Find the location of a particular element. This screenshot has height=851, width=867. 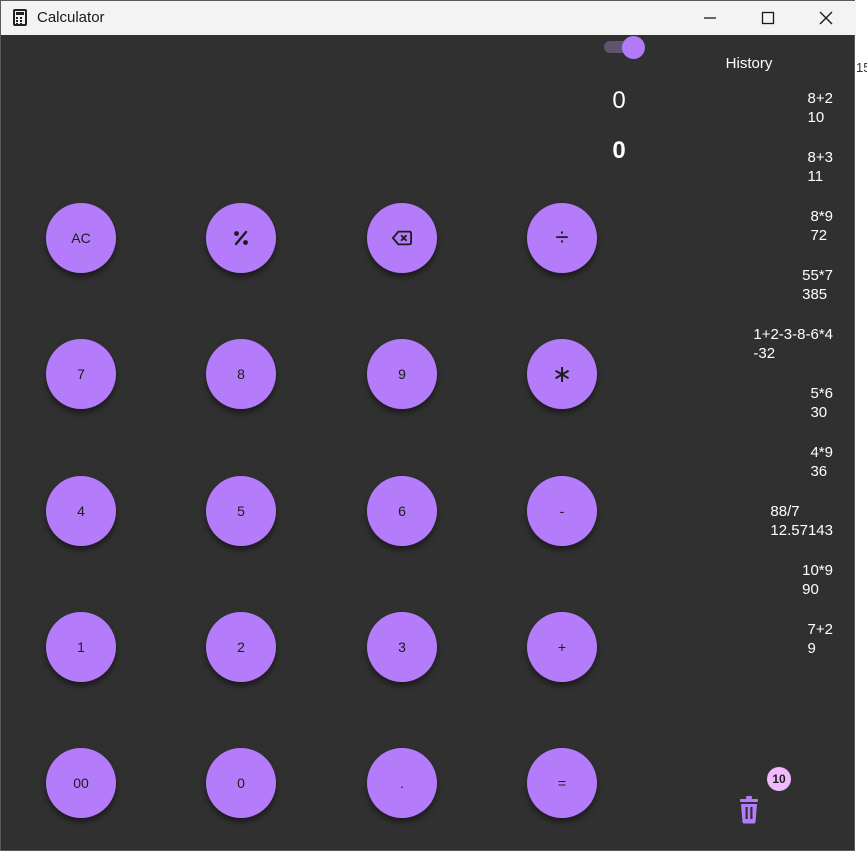

key-label: 1 is located at coordinates (81, 647).